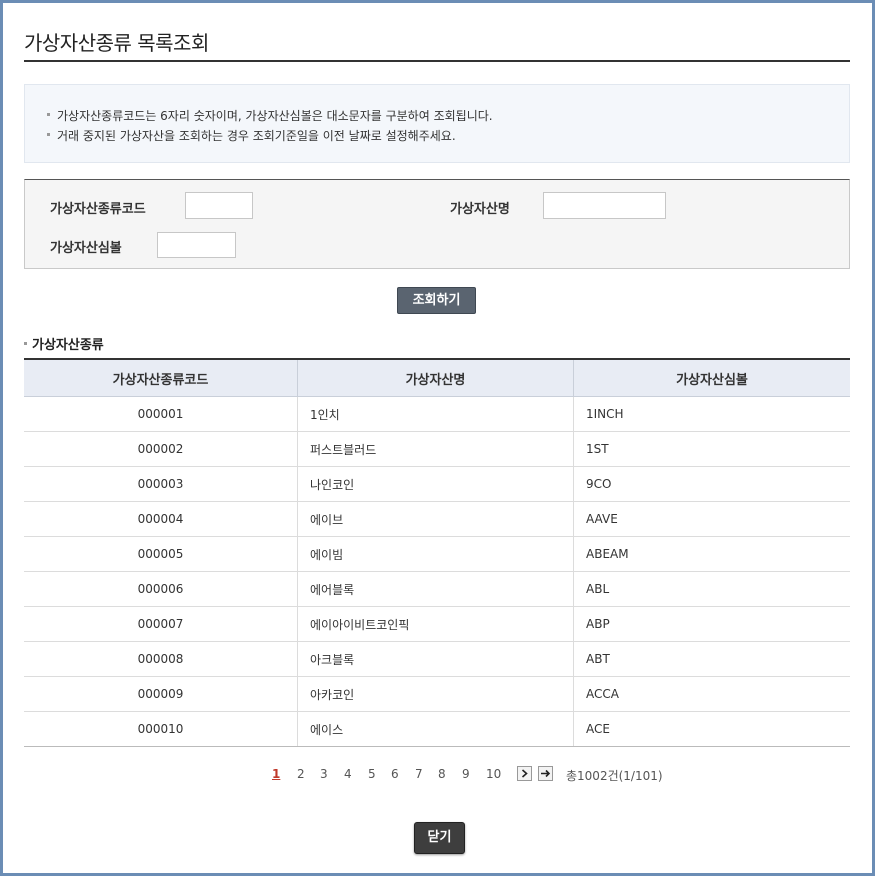 The width and height of the screenshot is (875, 876). What do you see at coordinates (161, 377) in the screenshot?
I see `column-header-code: 가상자산종류코드` at bounding box center [161, 377].